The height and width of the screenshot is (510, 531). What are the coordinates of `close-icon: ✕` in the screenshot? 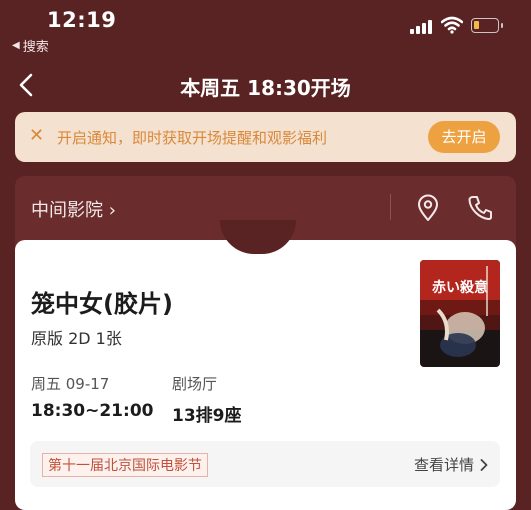 It's located at (36, 135).